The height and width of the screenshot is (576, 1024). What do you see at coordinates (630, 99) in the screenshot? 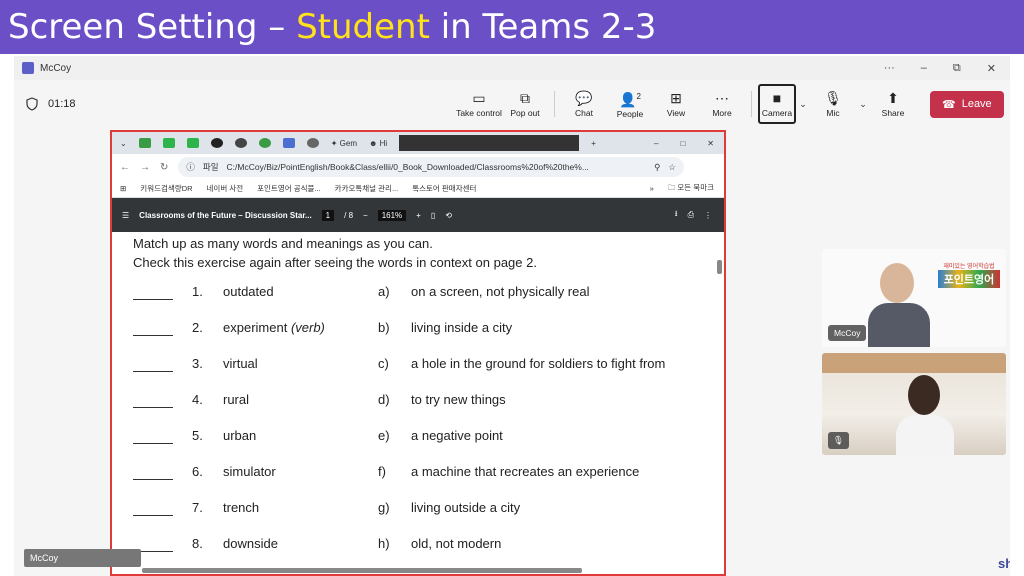
I see `people-icon: 👤2` at bounding box center [630, 99].